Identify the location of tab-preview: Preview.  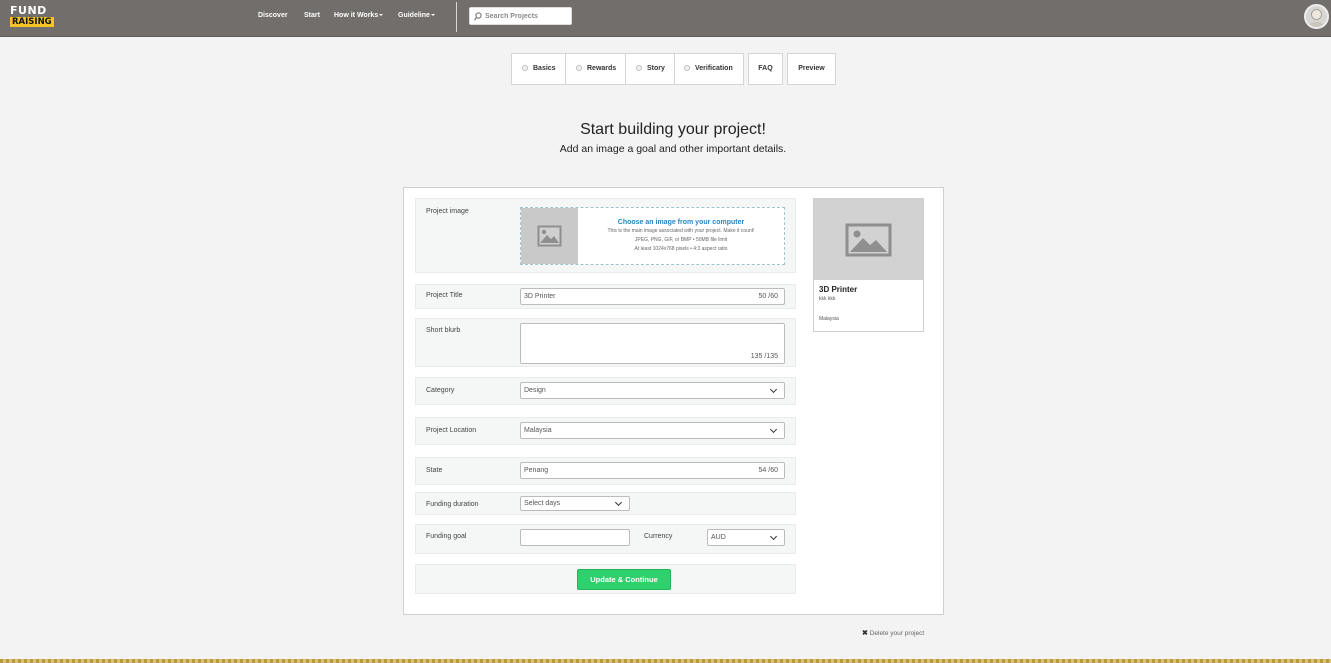
(811, 69).